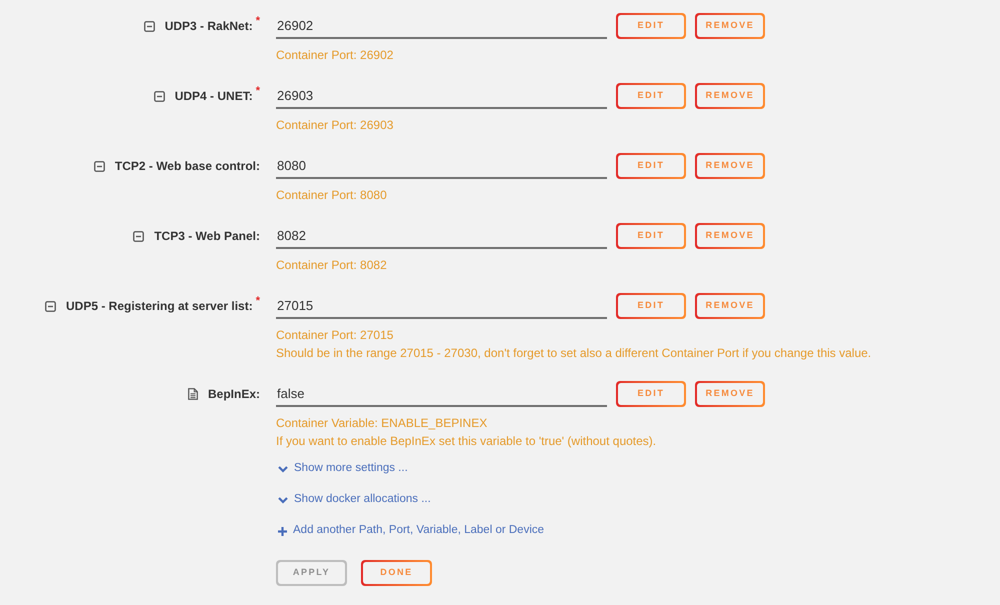 The image size is (1000, 605). Describe the element at coordinates (207, 236) in the screenshot. I see `field-label: TCP3 - Web Panel:` at that location.